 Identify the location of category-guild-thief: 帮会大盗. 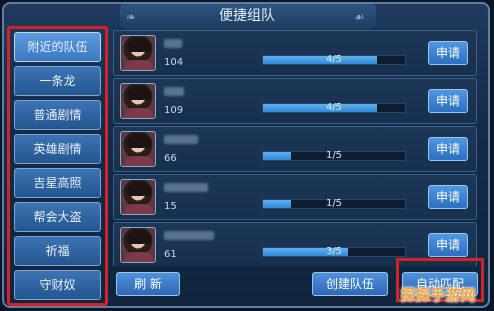
(57, 217).